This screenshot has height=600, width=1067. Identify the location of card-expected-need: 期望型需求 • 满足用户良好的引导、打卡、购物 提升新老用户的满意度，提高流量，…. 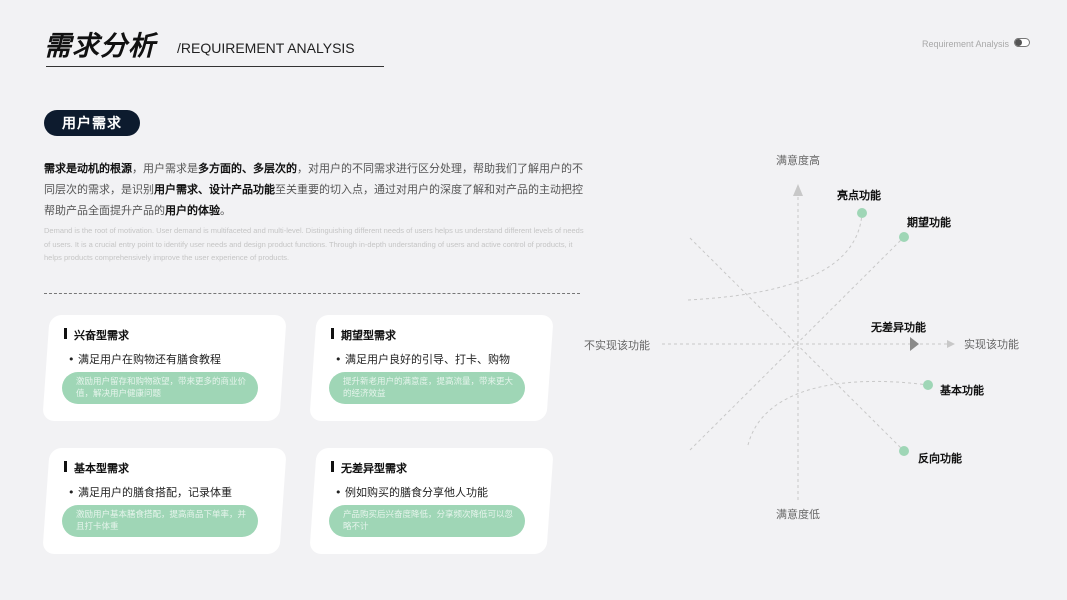
(431, 368).